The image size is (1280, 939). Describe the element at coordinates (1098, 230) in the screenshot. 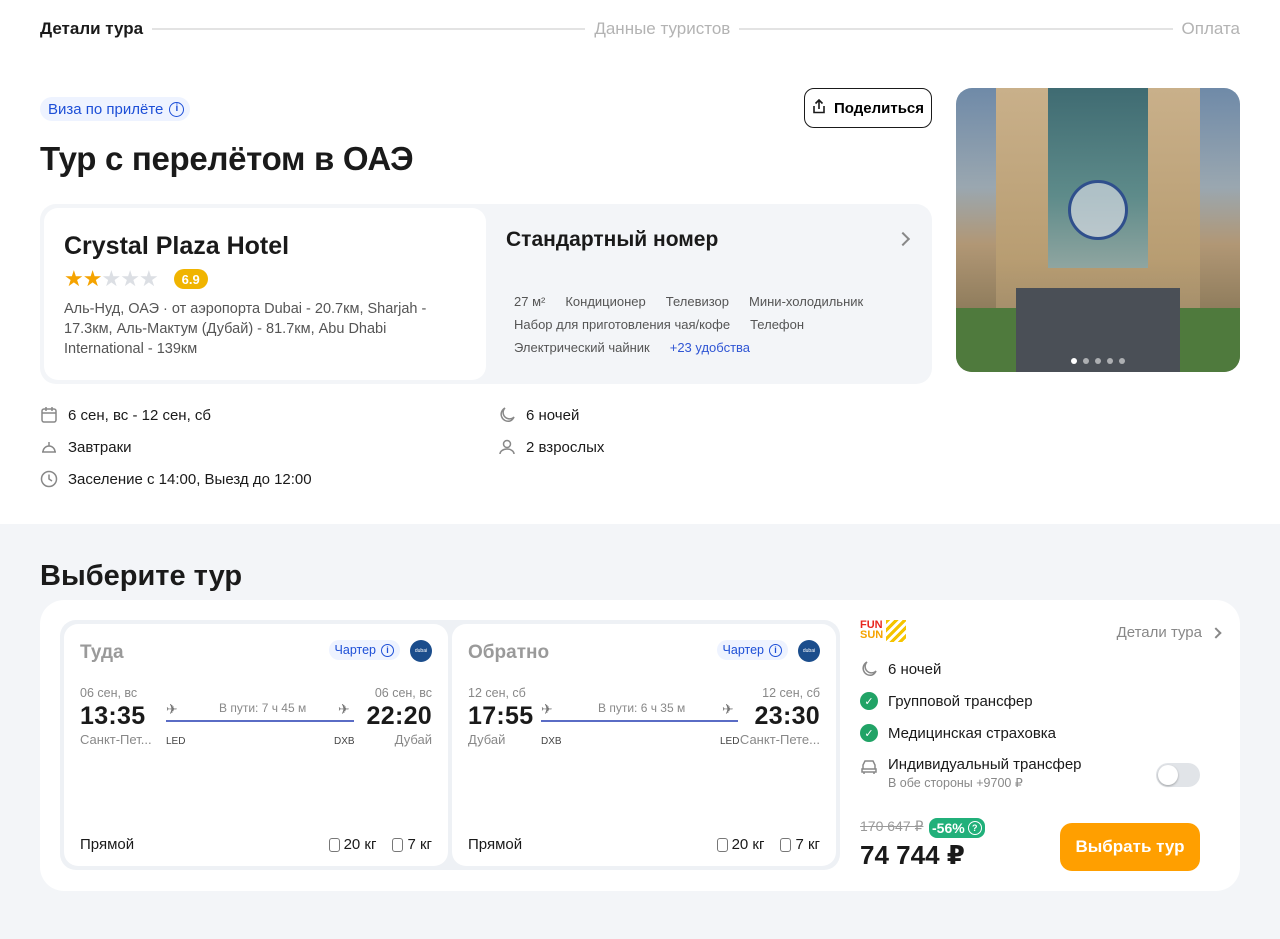

I see `hotel-photo` at that location.